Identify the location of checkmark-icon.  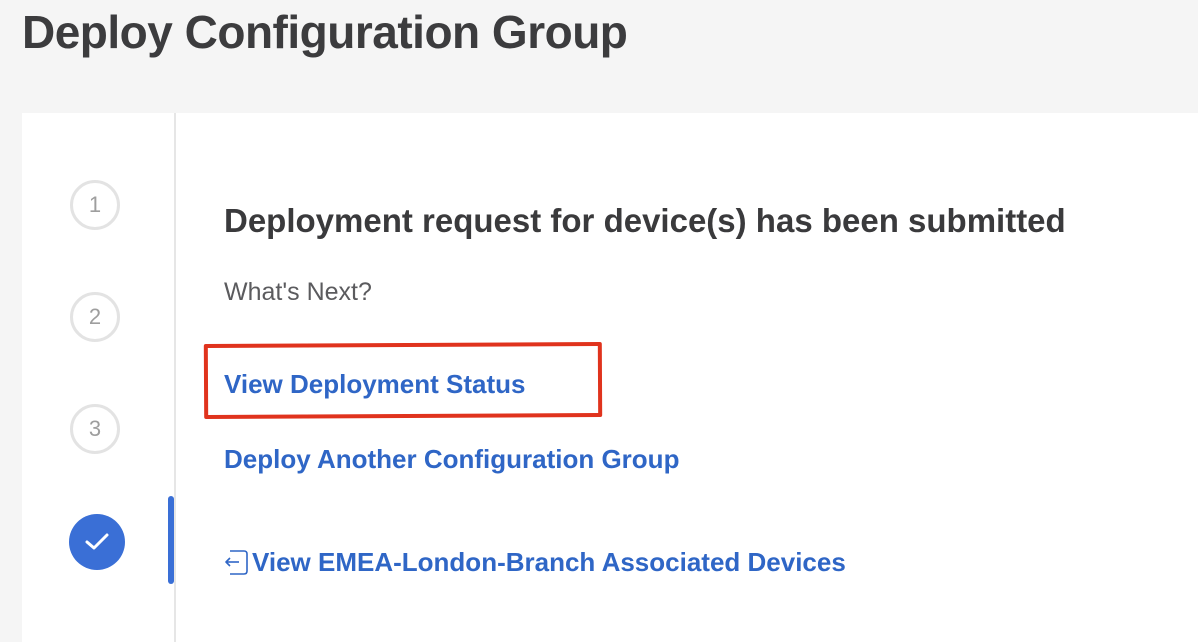
(97, 541).